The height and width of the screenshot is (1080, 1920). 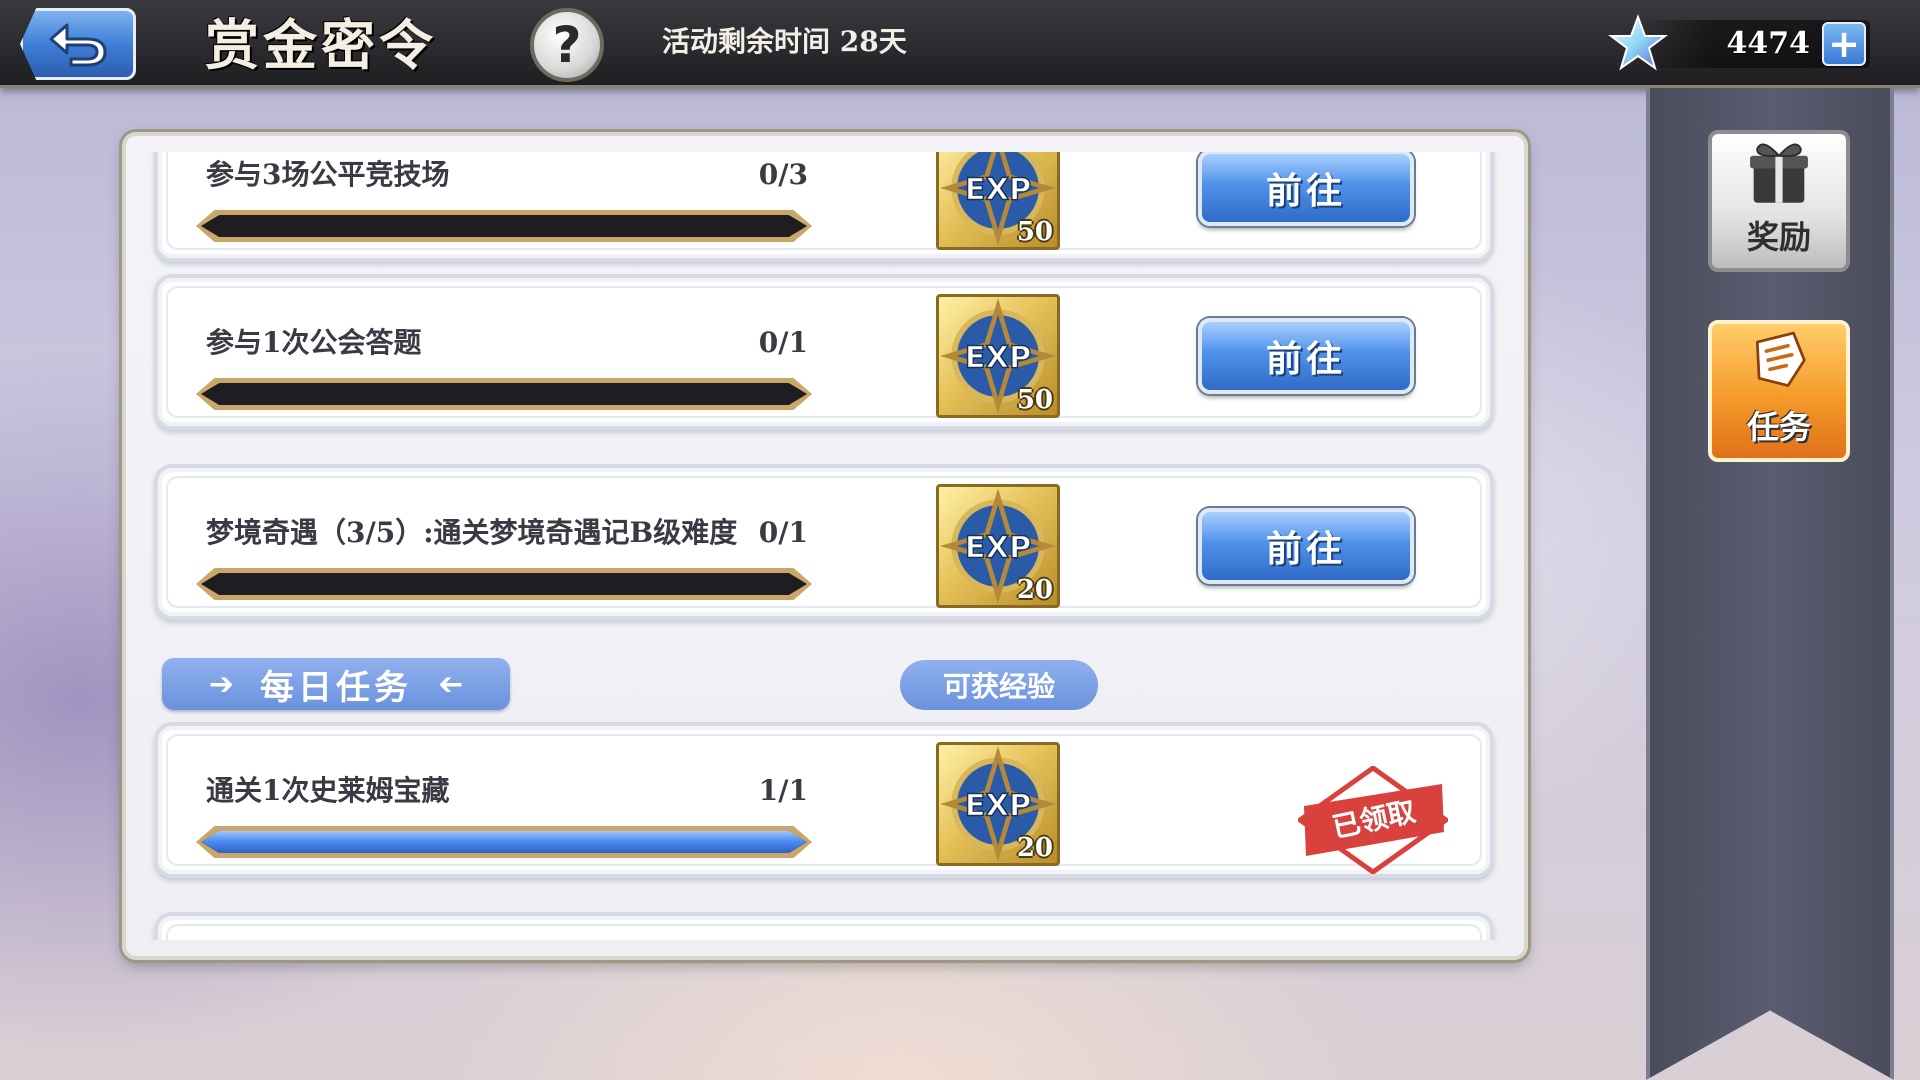 What do you see at coordinates (1778, 427) in the screenshot?
I see `task-tab-label: 任务` at bounding box center [1778, 427].